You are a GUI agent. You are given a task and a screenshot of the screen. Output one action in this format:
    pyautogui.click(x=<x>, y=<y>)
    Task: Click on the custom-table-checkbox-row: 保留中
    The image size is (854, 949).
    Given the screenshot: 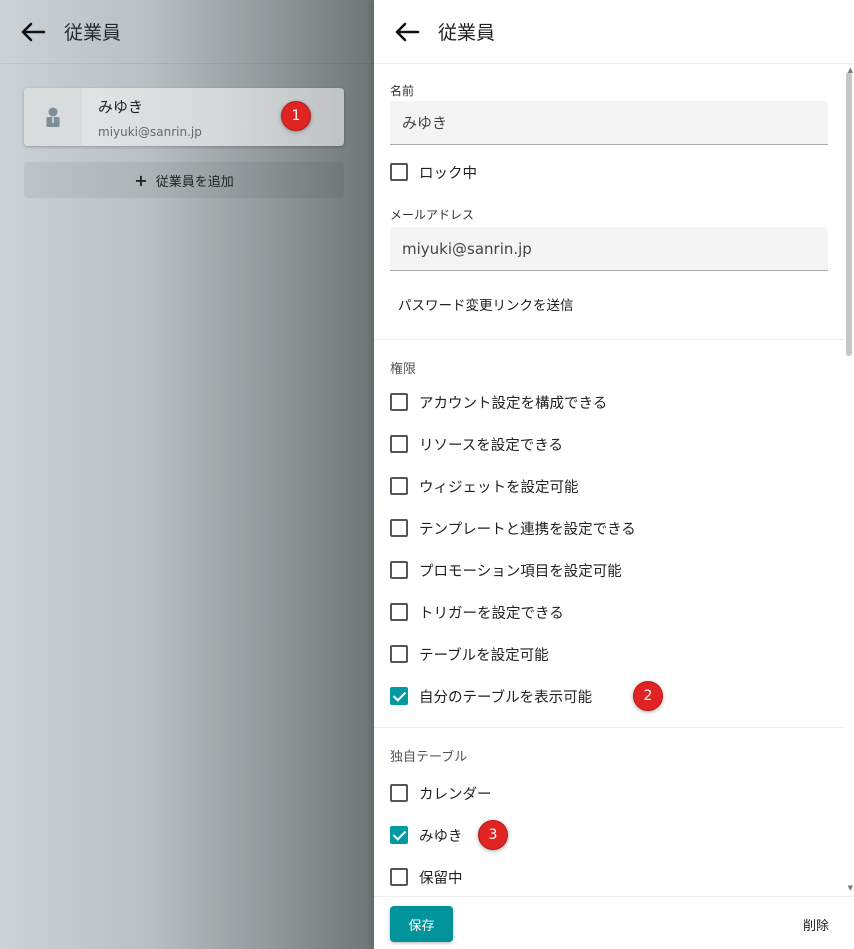 What is the action you would take?
    pyautogui.click(x=426, y=877)
    